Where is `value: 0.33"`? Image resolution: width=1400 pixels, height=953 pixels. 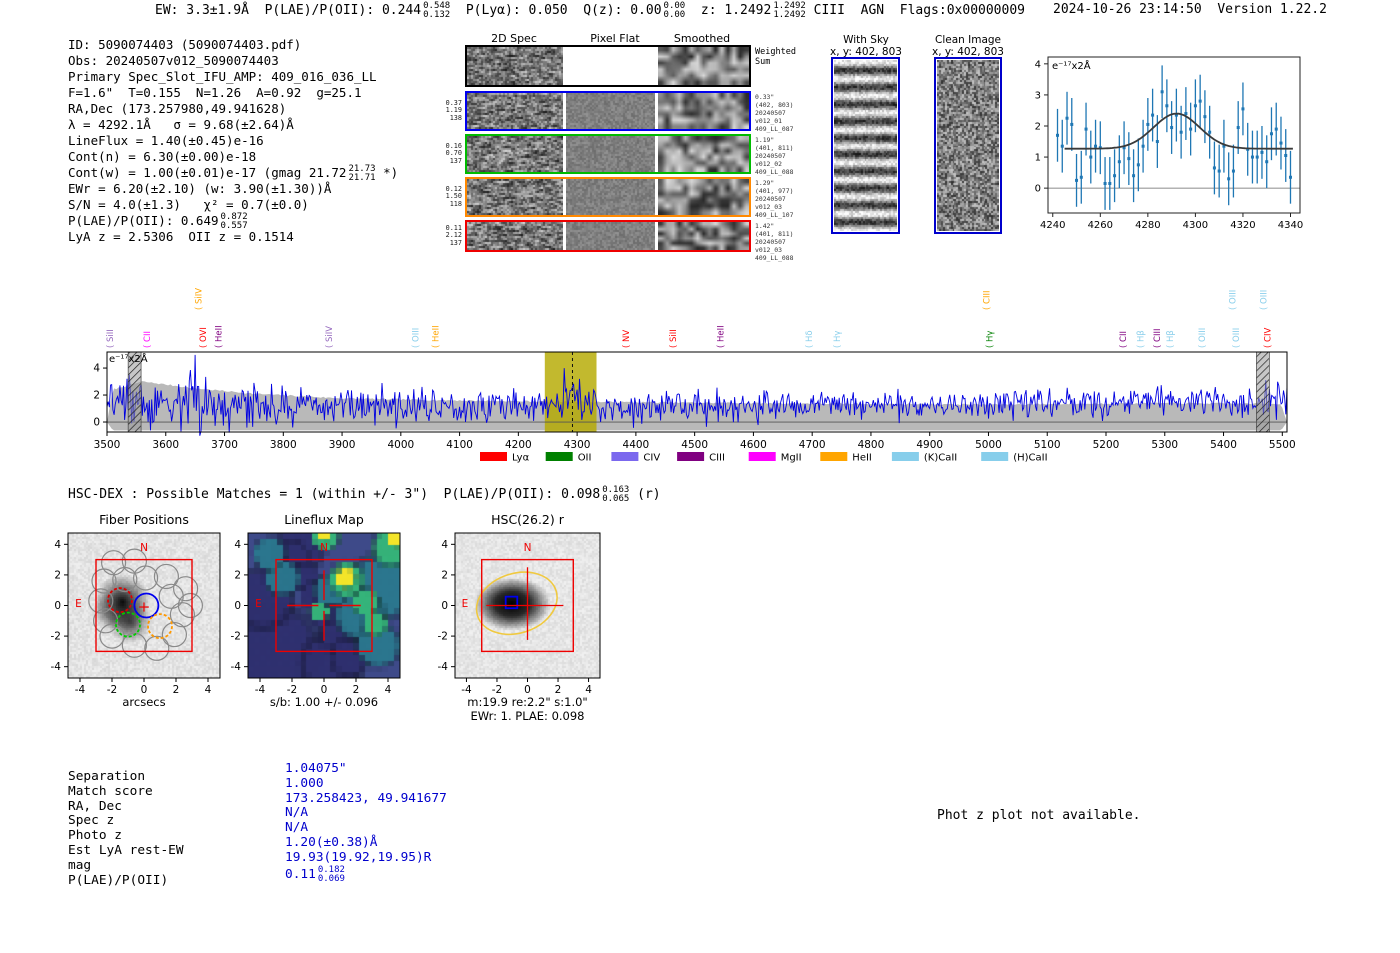
value: 0.33" is located at coordinates (765, 97).